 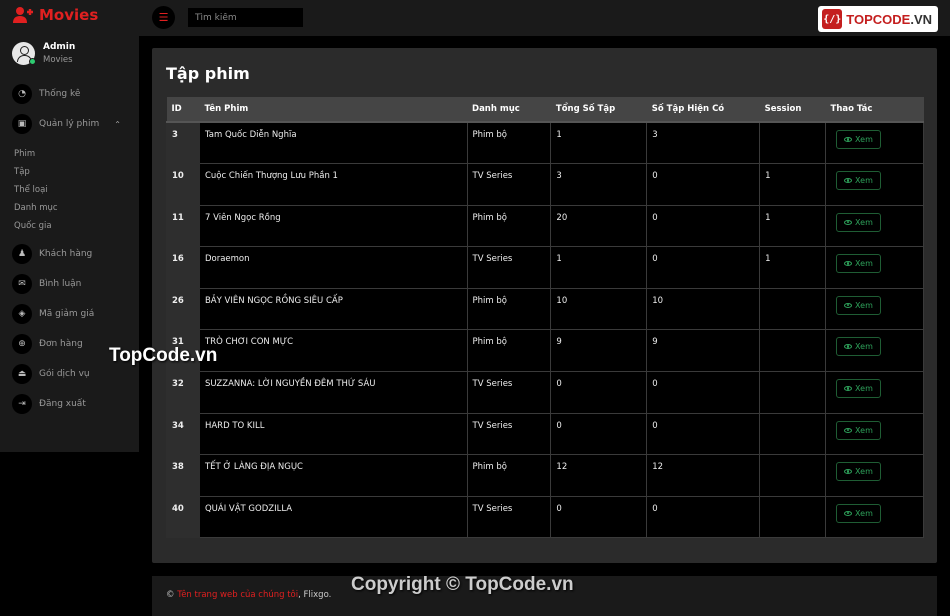 What do you see at coordinates (36, 208) in the screenshot?
I see `subnav-item-danh-muc: Danh mục` at bounding box center [36, 208].